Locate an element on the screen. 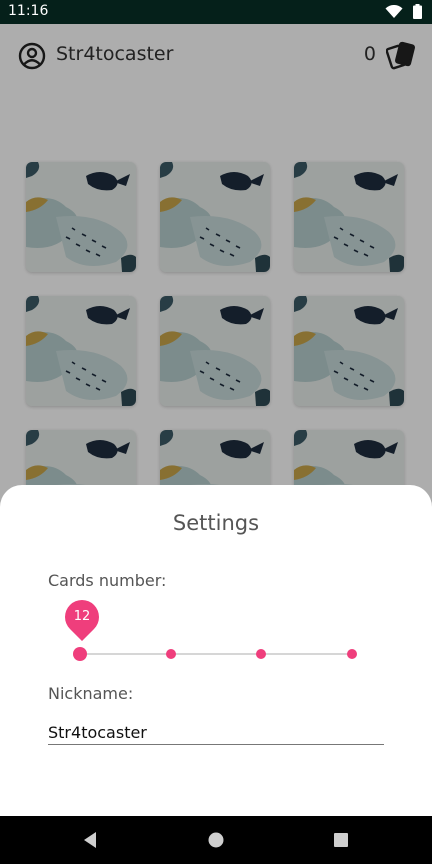  nickname-input is located at coordinates (216, 732).